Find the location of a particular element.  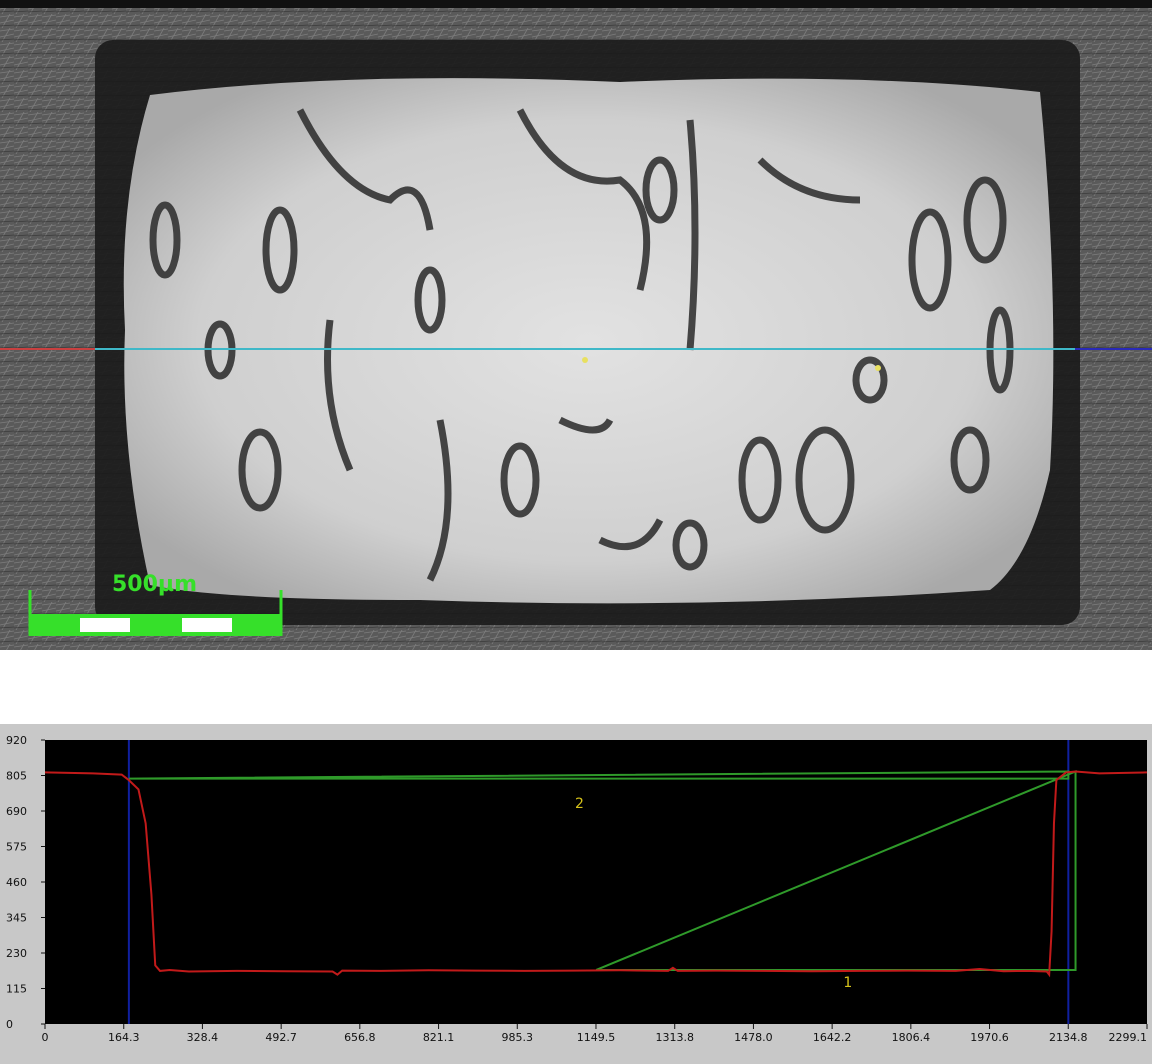

x-tick-label: 0 is located at coordinates (45, 1037).